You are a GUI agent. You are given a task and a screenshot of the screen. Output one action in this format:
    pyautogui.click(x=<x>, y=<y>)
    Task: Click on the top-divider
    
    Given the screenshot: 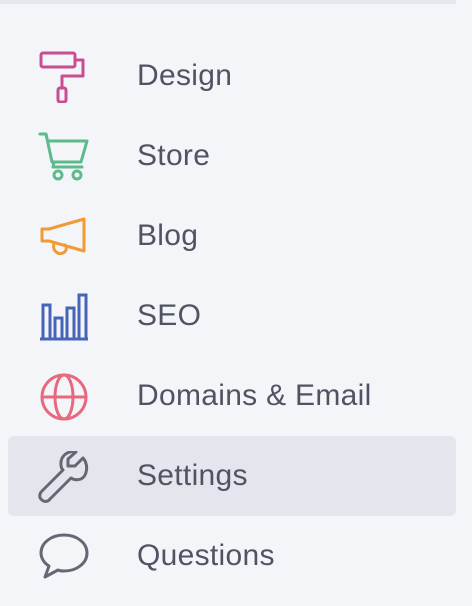 What is the action you would take?
    pyautogui.click(x=228, y=2)
    